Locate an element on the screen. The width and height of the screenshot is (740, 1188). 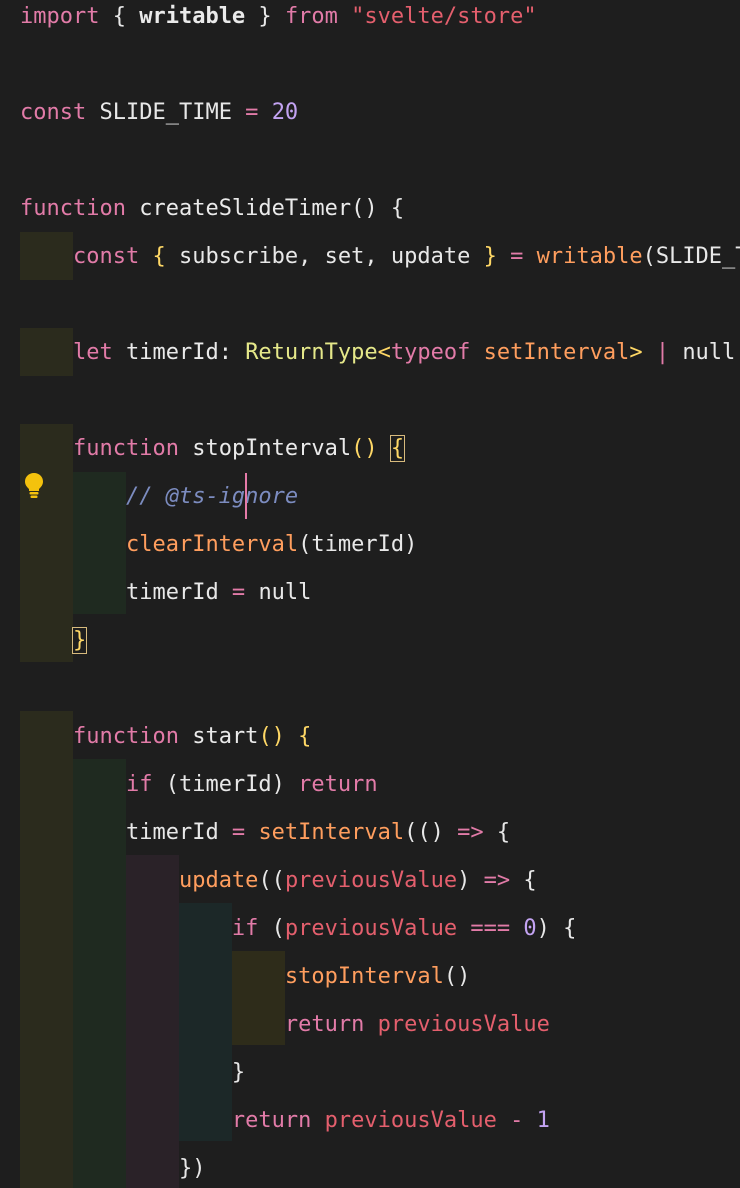
code-line: return previousValue is located at coordinates (285, 1032).